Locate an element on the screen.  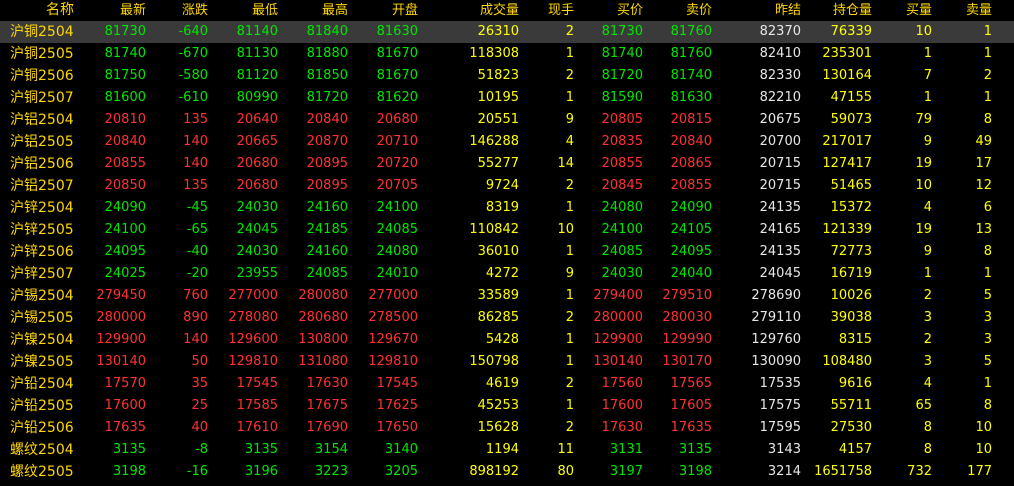
prev-settle: 20675 is located at coordinates (780, 119).